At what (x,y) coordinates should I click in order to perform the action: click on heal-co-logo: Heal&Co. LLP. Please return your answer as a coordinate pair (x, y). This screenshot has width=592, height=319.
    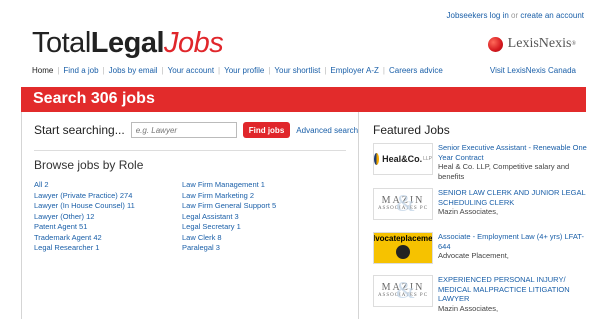
    Looking at the image, I should click on (403, 159).